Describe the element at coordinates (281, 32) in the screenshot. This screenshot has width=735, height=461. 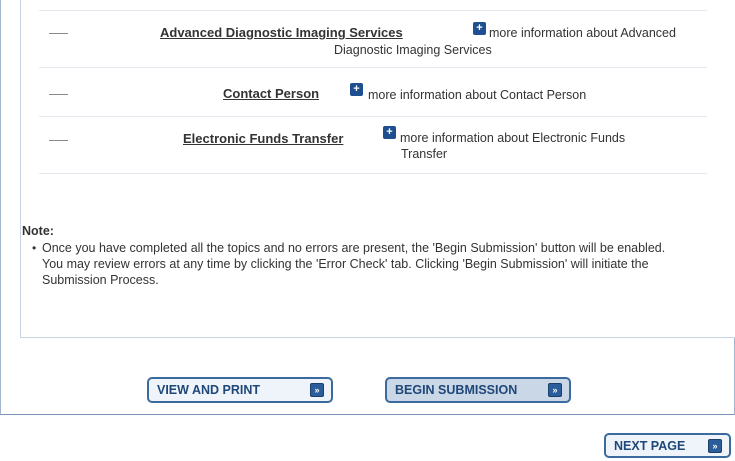
I see `topic-link-advanced-diagnostic-imaging: Advanced Diagnostic Imaging Services` at that location.